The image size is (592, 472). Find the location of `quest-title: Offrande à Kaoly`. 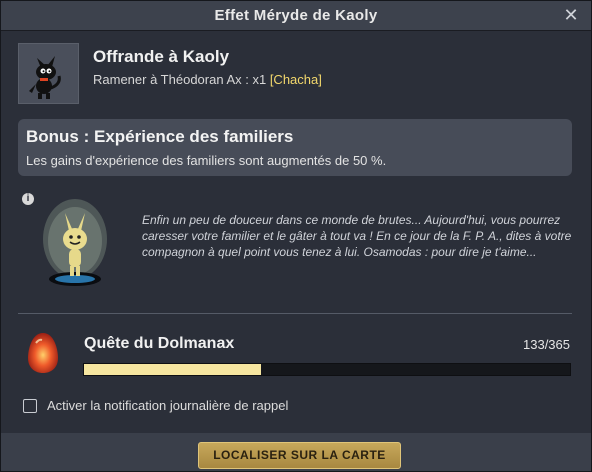

quest-title: Offrande à Kaoly is located at coordinates (161, 56).